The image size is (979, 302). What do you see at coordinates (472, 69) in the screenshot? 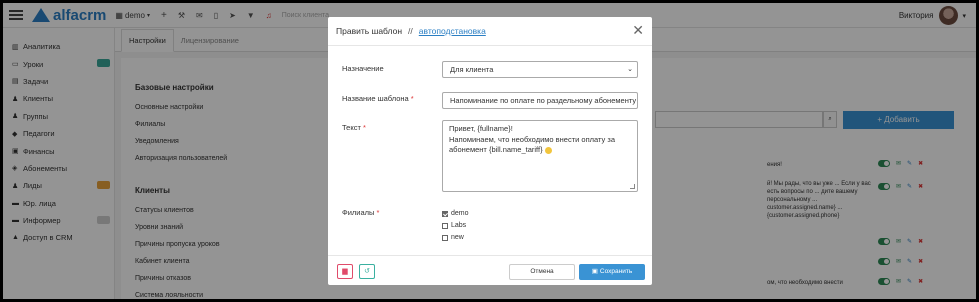
I see `purpose-value: Для клиента` at bounding box center [472, 69].